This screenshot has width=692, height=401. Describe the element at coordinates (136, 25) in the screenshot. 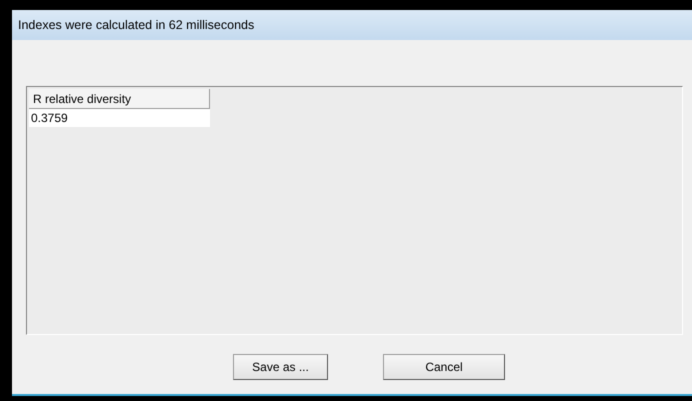

I see `window-title: Indexes were calculated in 62 milliseconds` at that location.